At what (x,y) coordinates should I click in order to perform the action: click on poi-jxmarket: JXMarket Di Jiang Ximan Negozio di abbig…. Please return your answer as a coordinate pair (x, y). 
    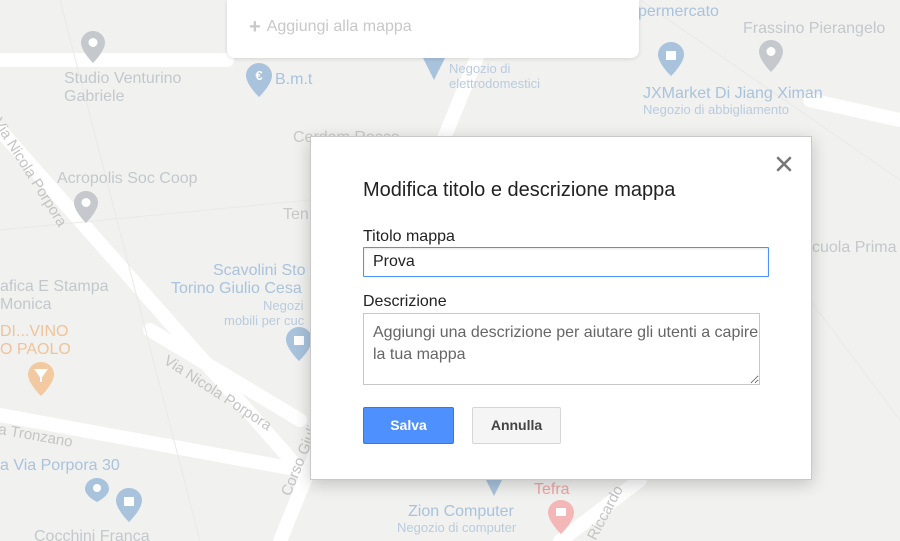
    Looking at the image, I should click on (733, 101).